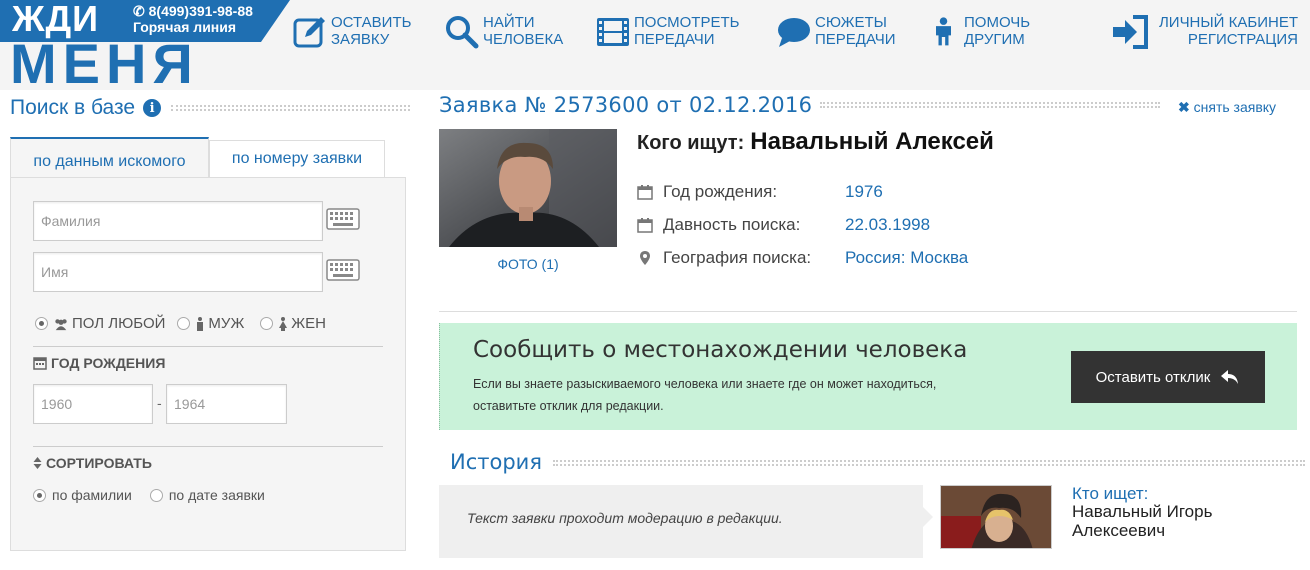 The width and height of the screenshot is (1310, 570). I want to click on search-icon, so click(462, 32).